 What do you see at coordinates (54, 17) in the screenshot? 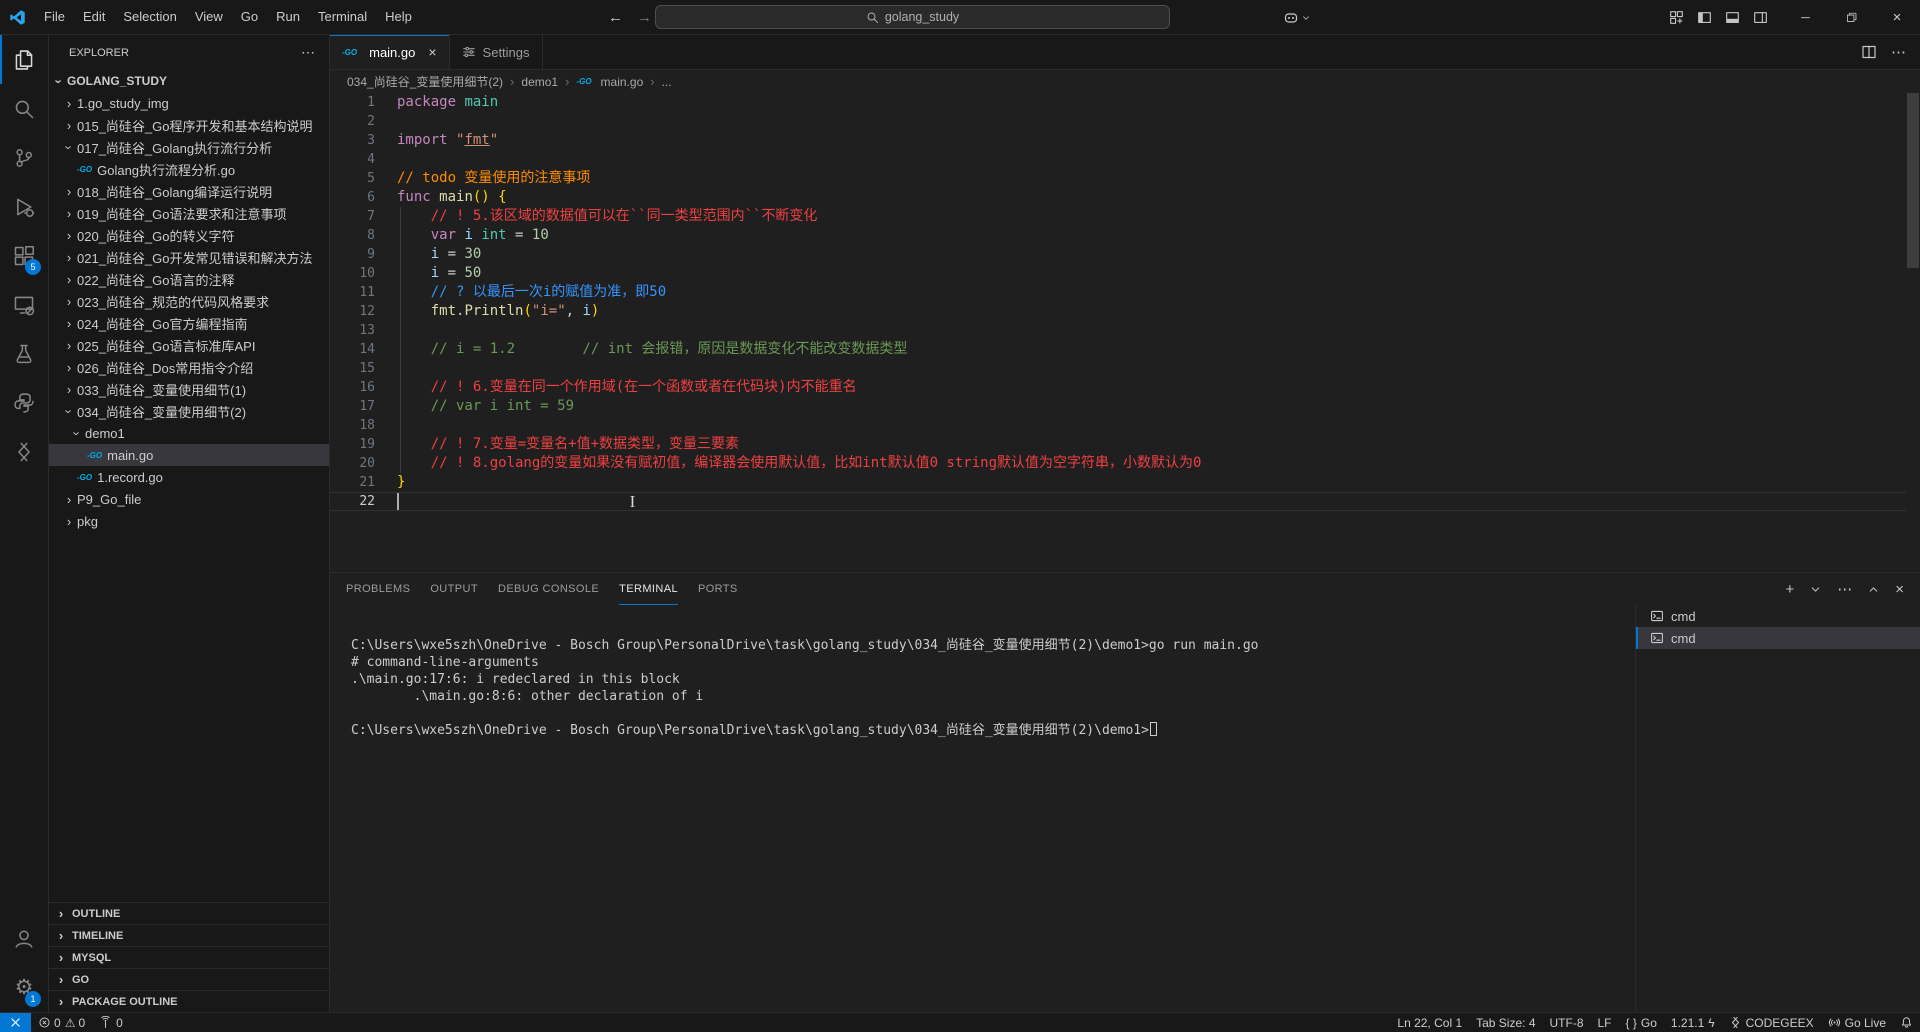
I see `menu-file: File` at bounding box center [54, 17].